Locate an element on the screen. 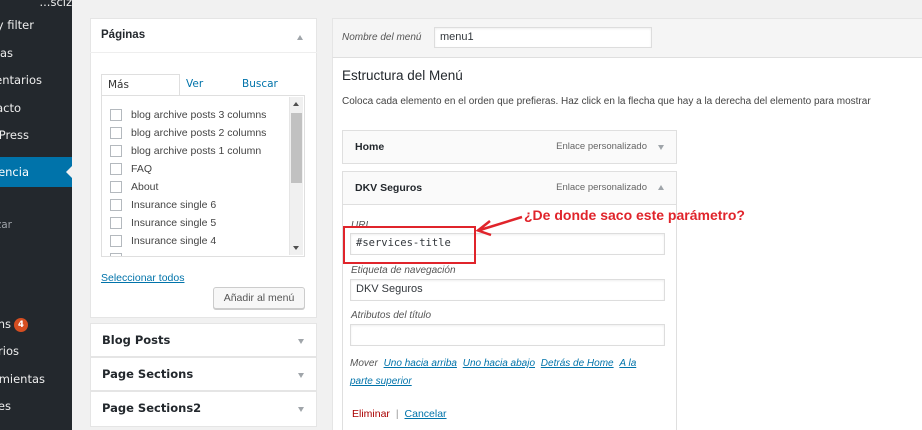 The image size is (922, 430). sidebar-item-label: entarios is located at coordinates (21, 80).